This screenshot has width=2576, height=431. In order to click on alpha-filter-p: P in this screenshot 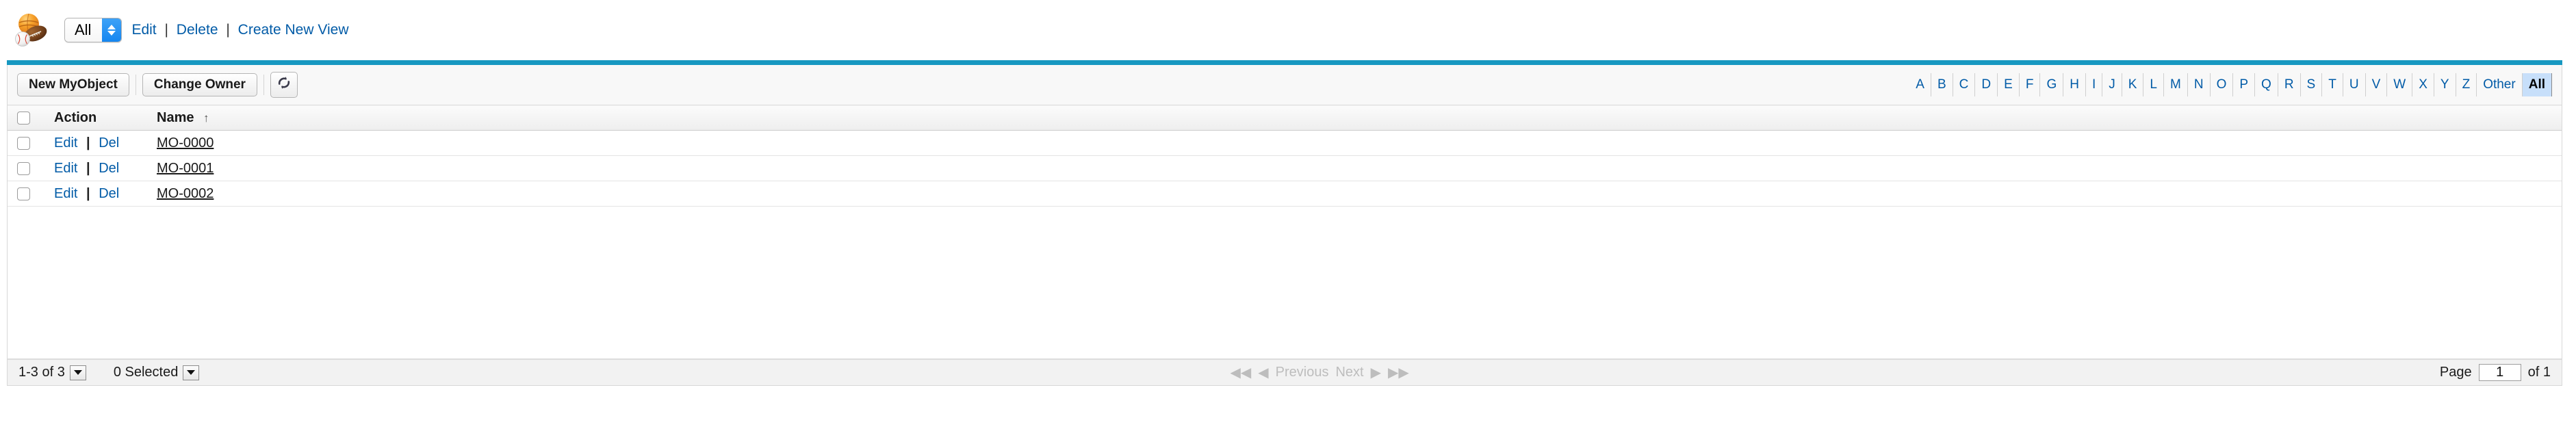, I will do `click(2244, 84)`.